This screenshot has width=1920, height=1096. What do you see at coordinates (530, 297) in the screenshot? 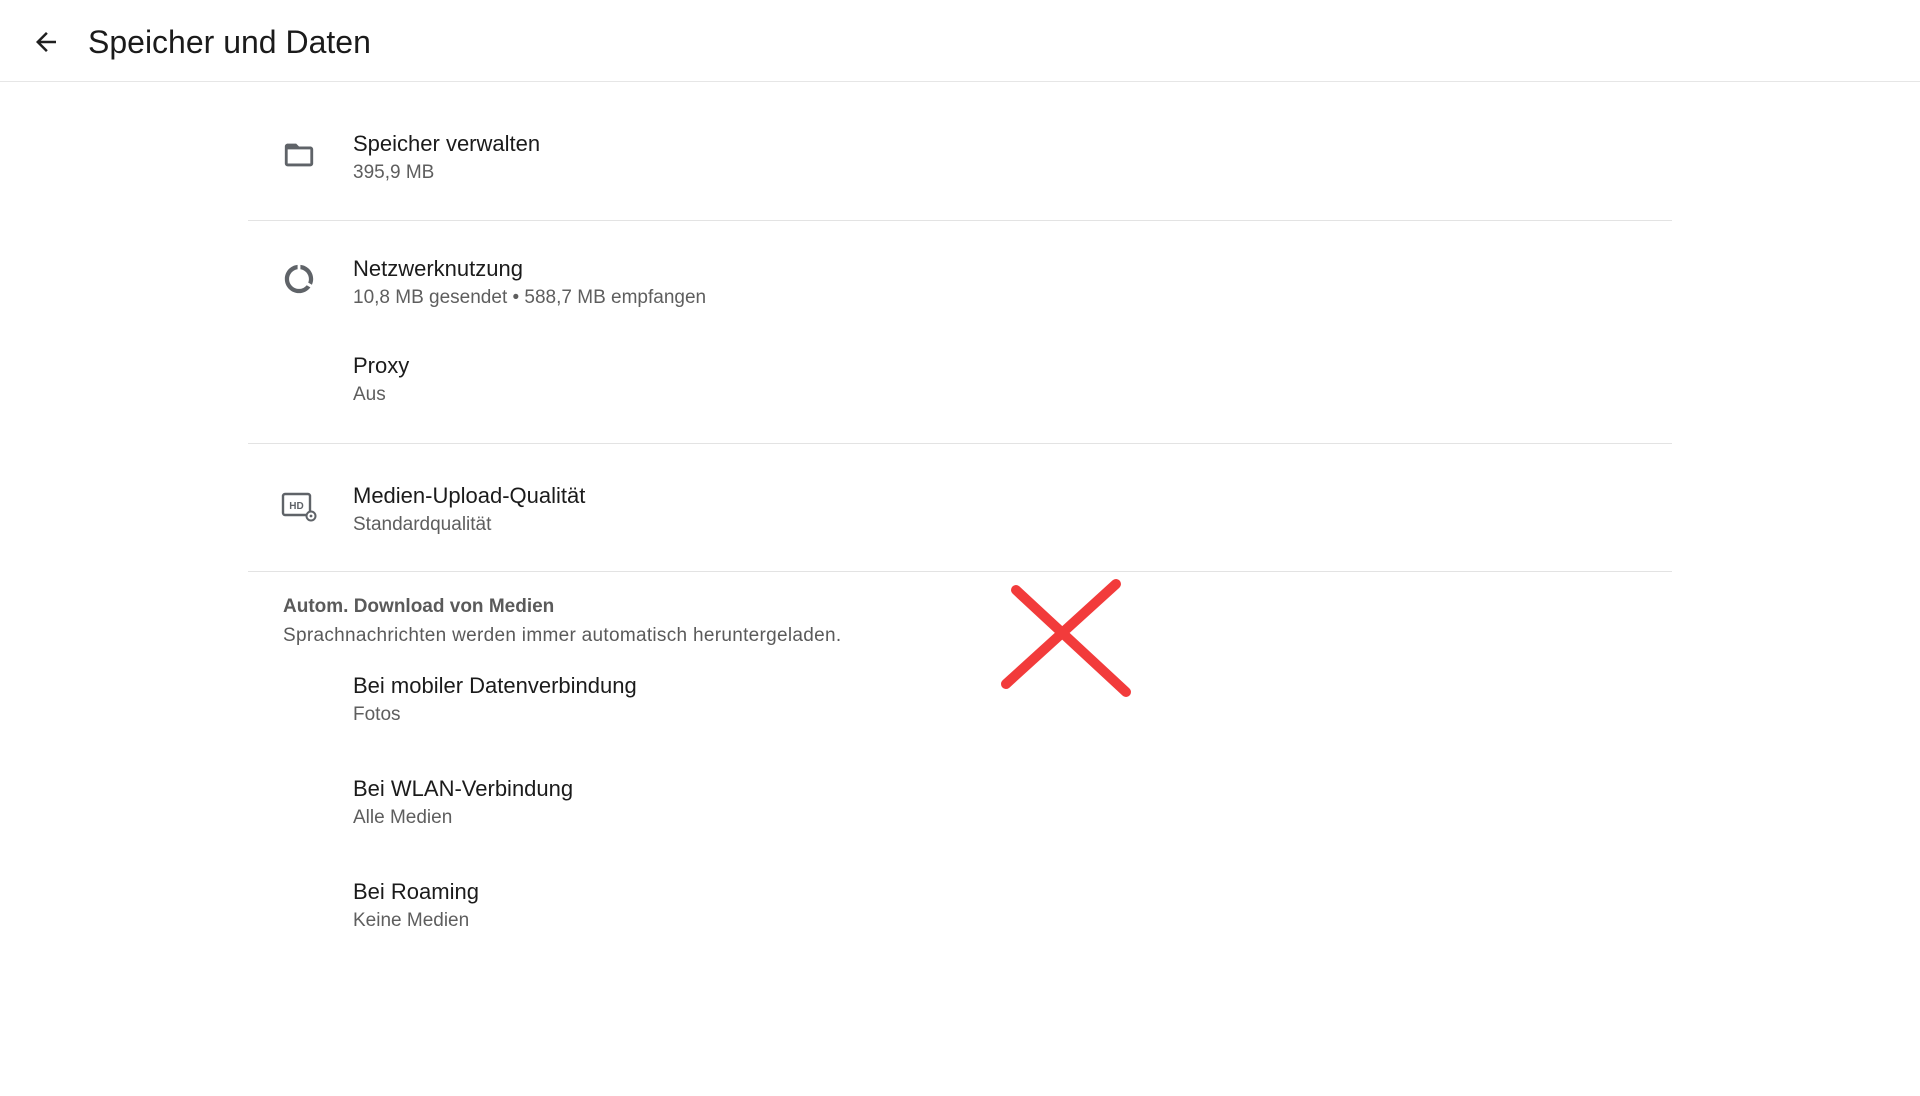
I see `network-usage-subtitle: 10,8 MB gesendet • 588,7 MB empfangen` at bounding box center [530, 297].